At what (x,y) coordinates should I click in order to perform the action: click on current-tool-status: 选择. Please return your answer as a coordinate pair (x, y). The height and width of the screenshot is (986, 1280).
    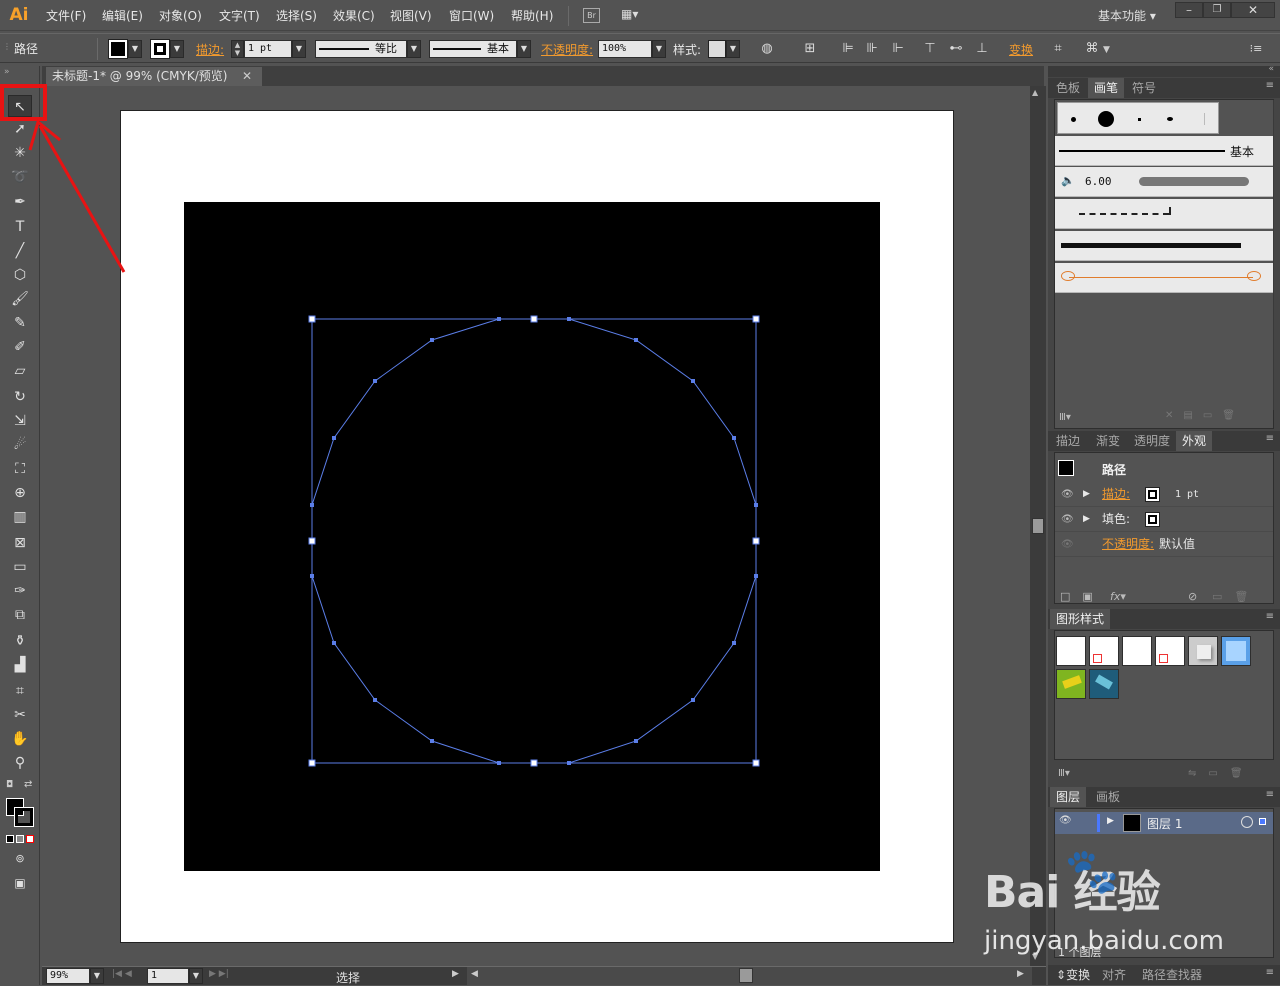
    Looking at the image, I should click on (348, 978).